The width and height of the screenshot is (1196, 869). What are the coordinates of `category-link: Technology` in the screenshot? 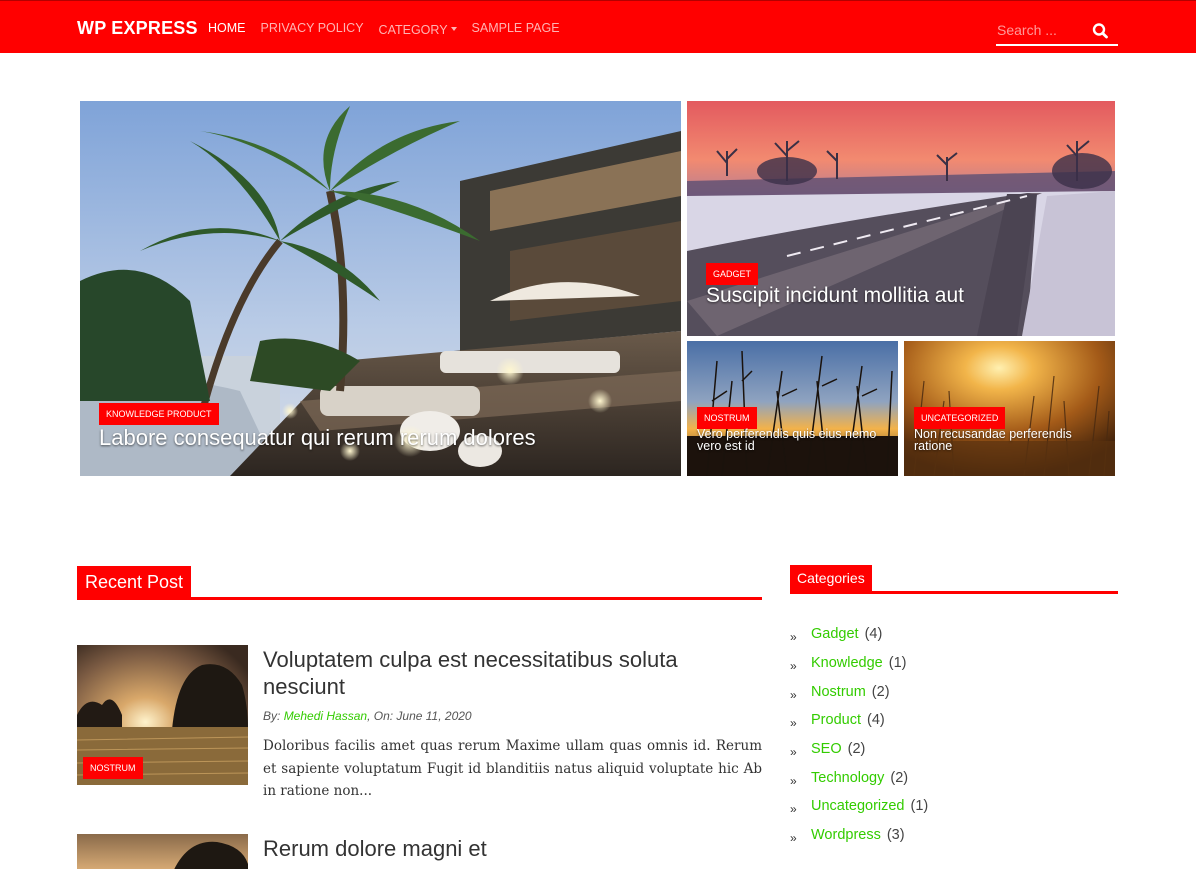 It's located at (847, 778).